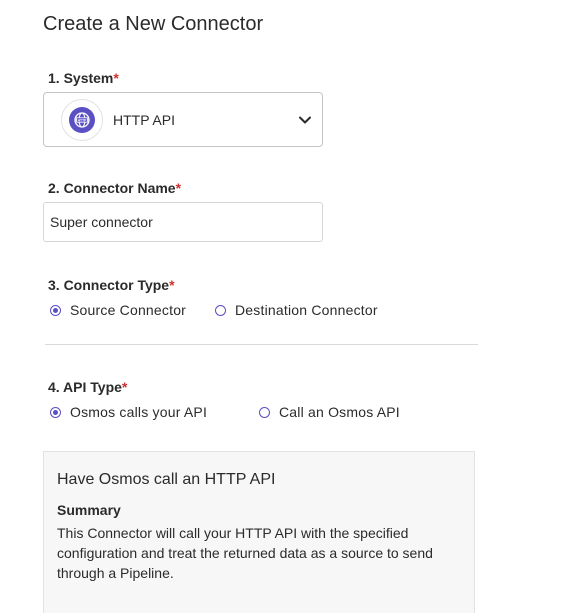 Image resolution: width=568 pixels, height=613 pixels. I want to click on connector-name-label: 2. Connector Name*, so click(114, 188).